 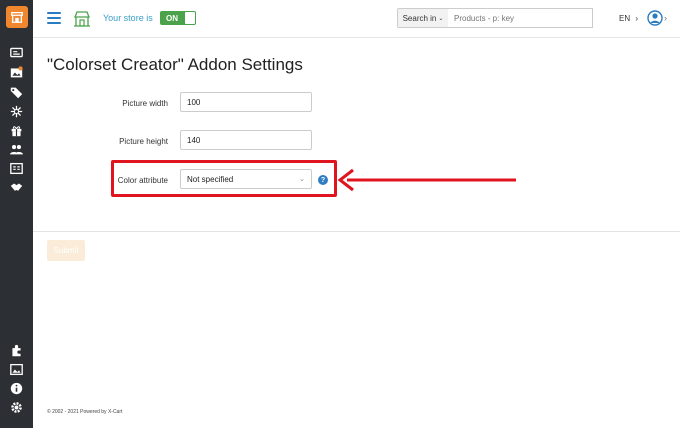 What do you see at coordinates (16, 111) in the screenshot?
I see `discounts-icon` at bounding box center [16, 111].